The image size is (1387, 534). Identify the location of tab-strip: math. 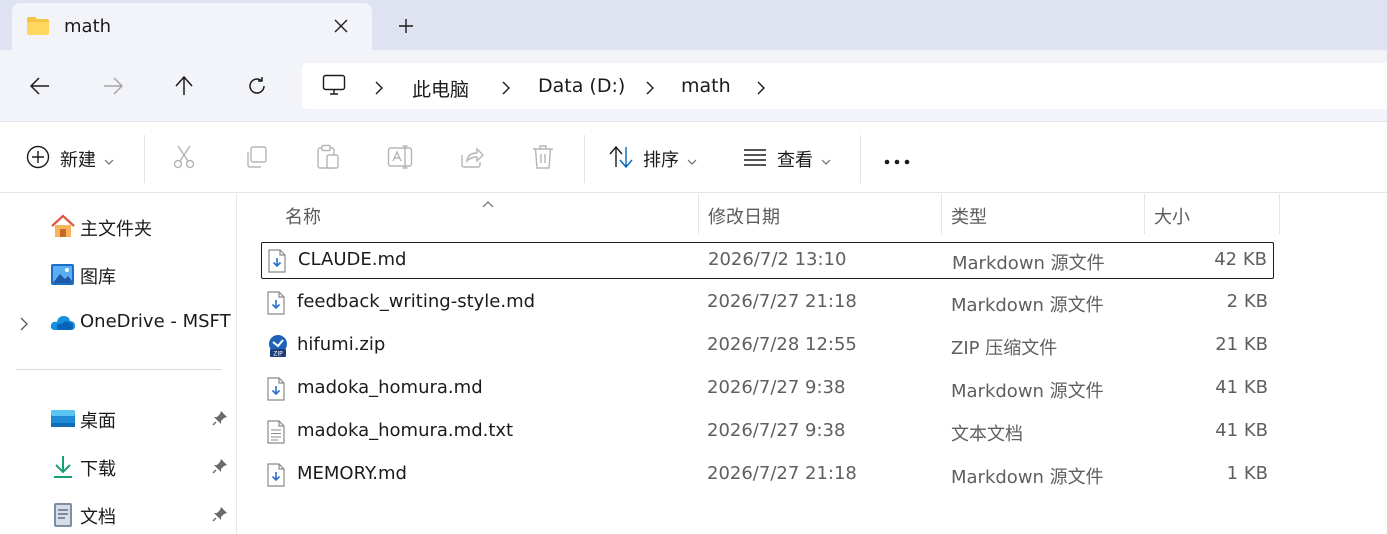
(693, 25).